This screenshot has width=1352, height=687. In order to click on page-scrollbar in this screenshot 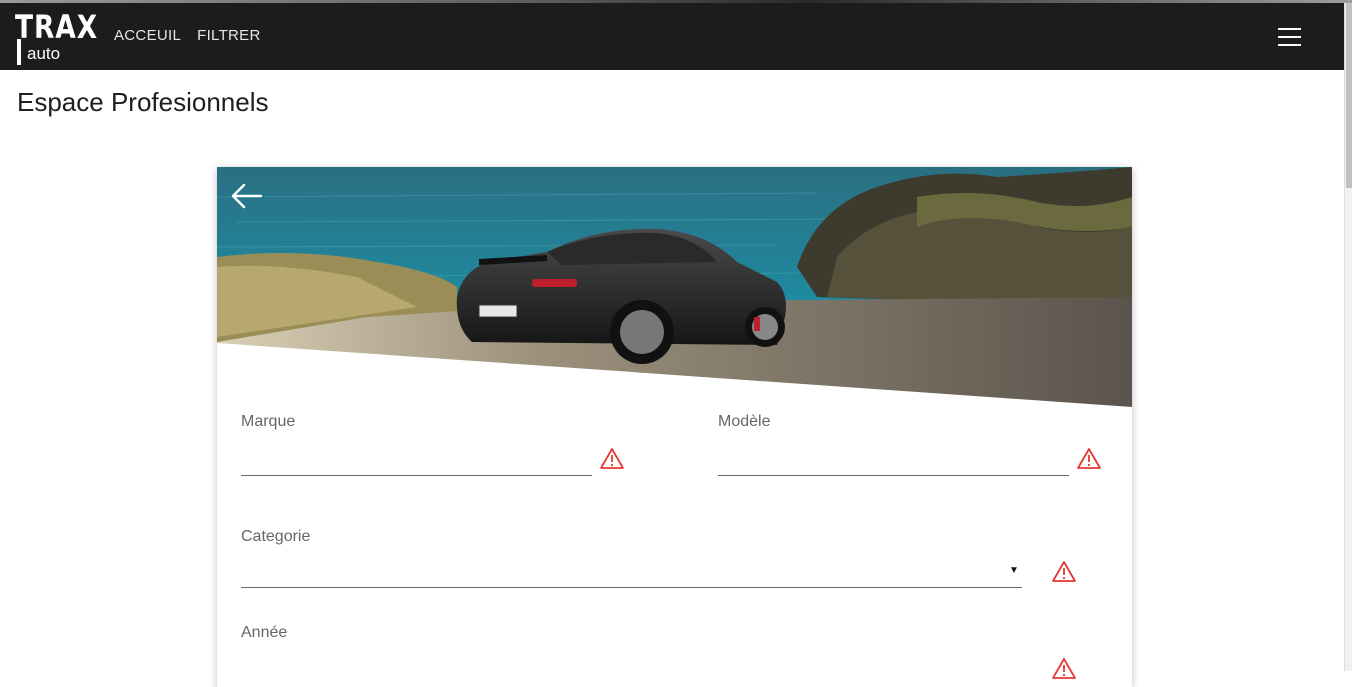, I will do `click(1348, 337)`.